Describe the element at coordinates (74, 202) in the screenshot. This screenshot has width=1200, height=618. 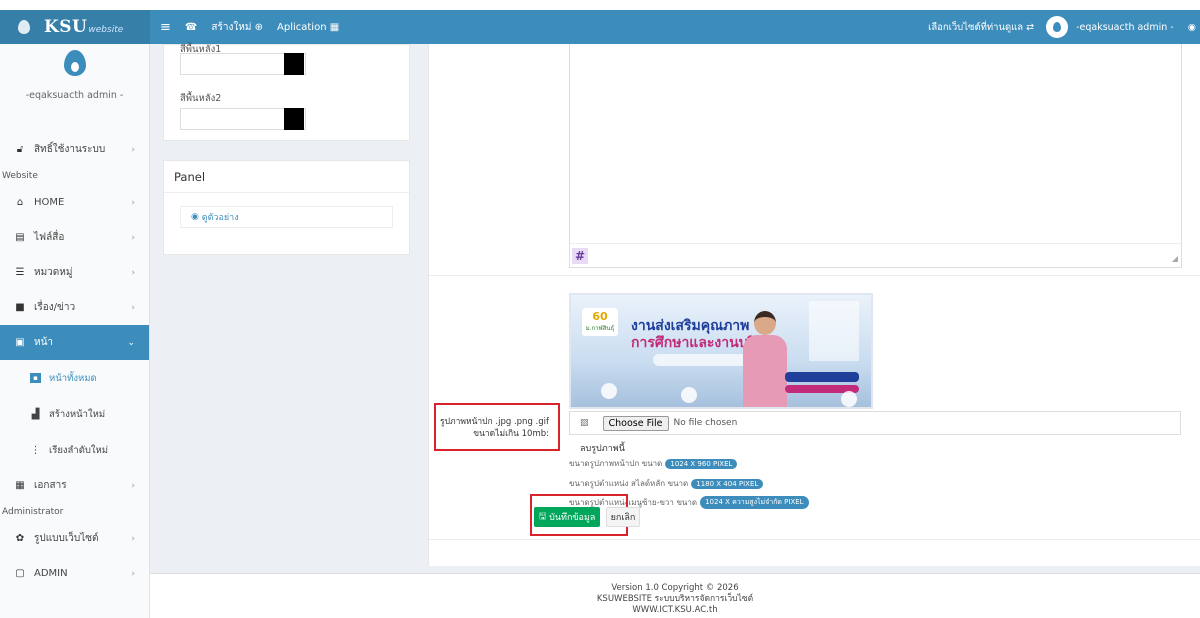
I see `sidebar-item-home: ⌂ HOME ›` at that location.